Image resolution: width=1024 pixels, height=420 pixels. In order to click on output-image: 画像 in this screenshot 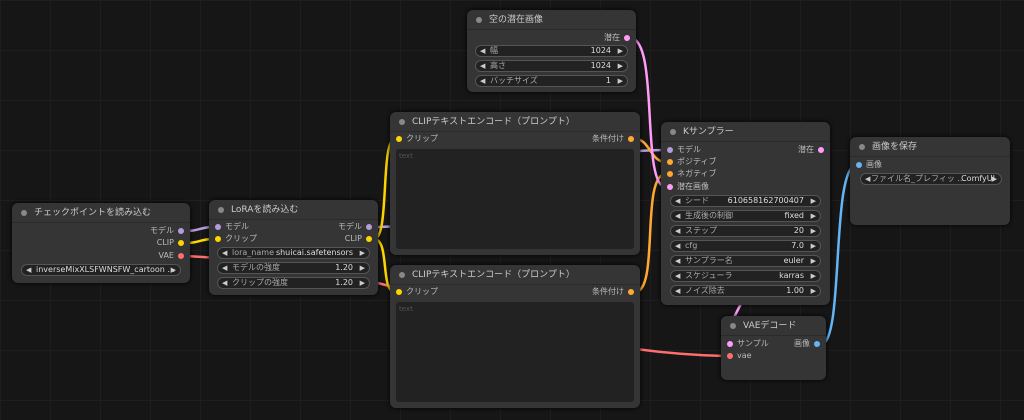, I will do `click(809, 344)`.